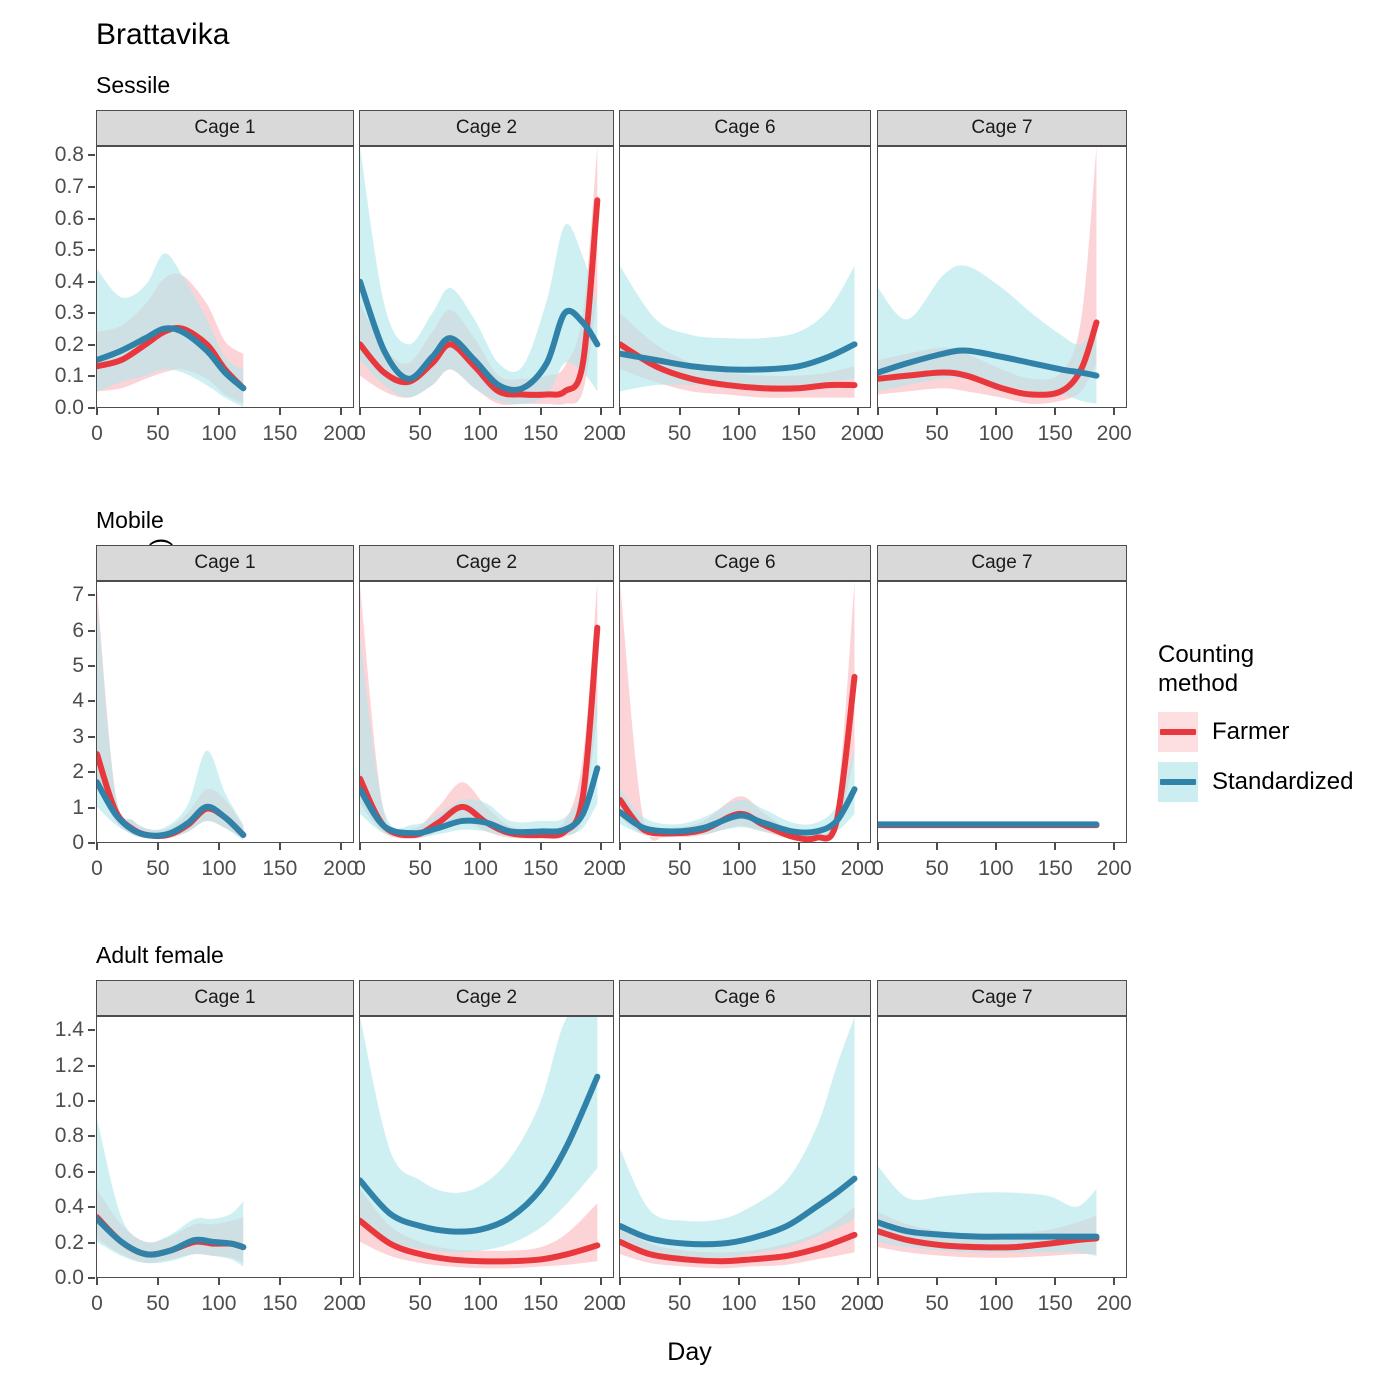 The height and width of the screenshot is (1379, 1379). Describe the element at coordinates (1178, 782) in the screenshot. I see `legend-line-swatch` at that location.